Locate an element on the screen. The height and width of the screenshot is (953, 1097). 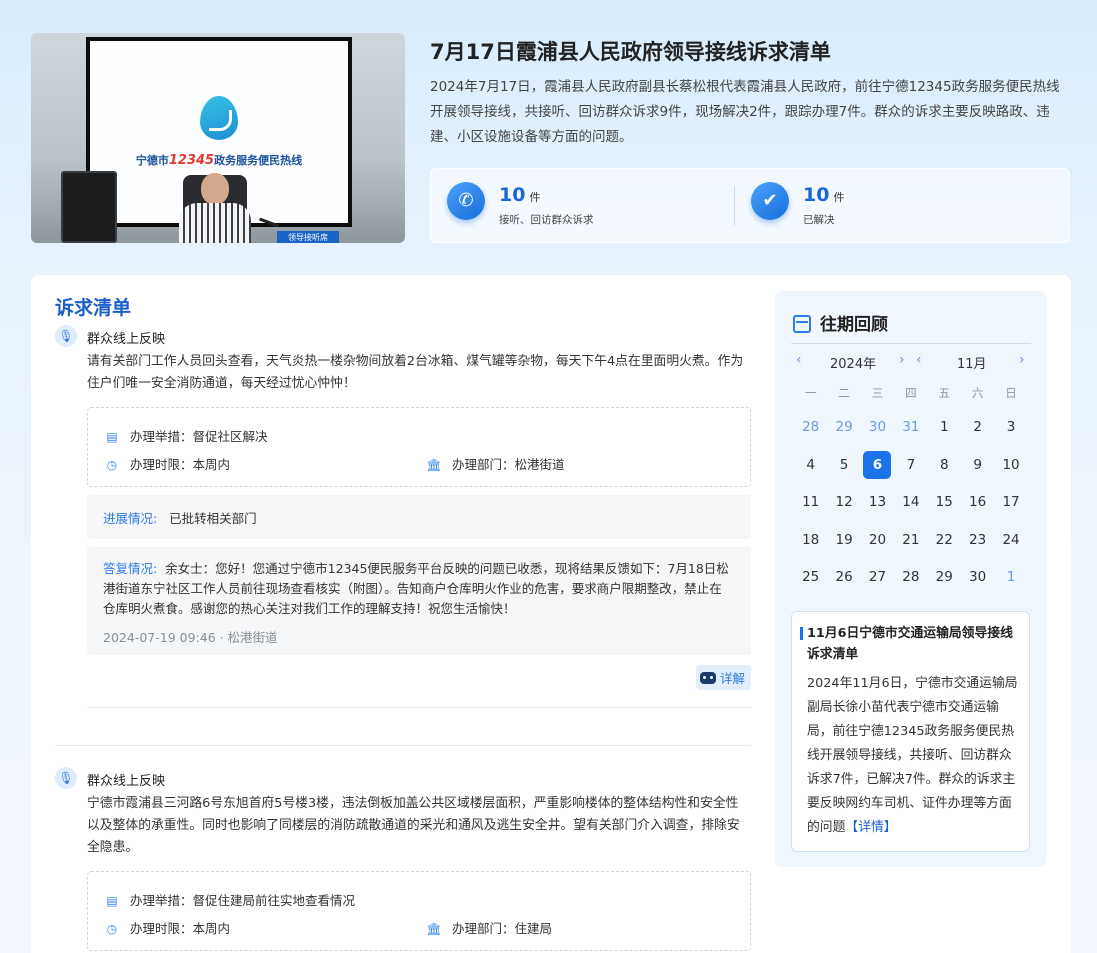
page-title: 7月17日霞浦县人民政府领导接线诉求清单 is located at coordinates (630, 52).